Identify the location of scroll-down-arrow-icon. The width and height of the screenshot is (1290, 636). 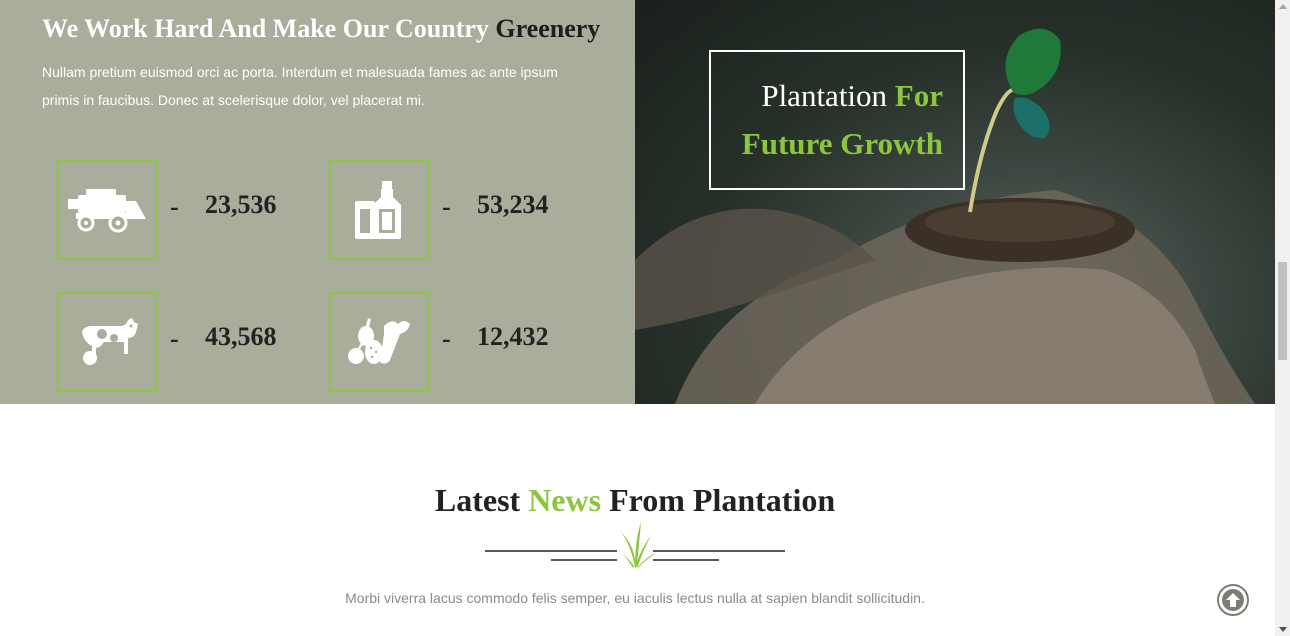
(1283, 629).